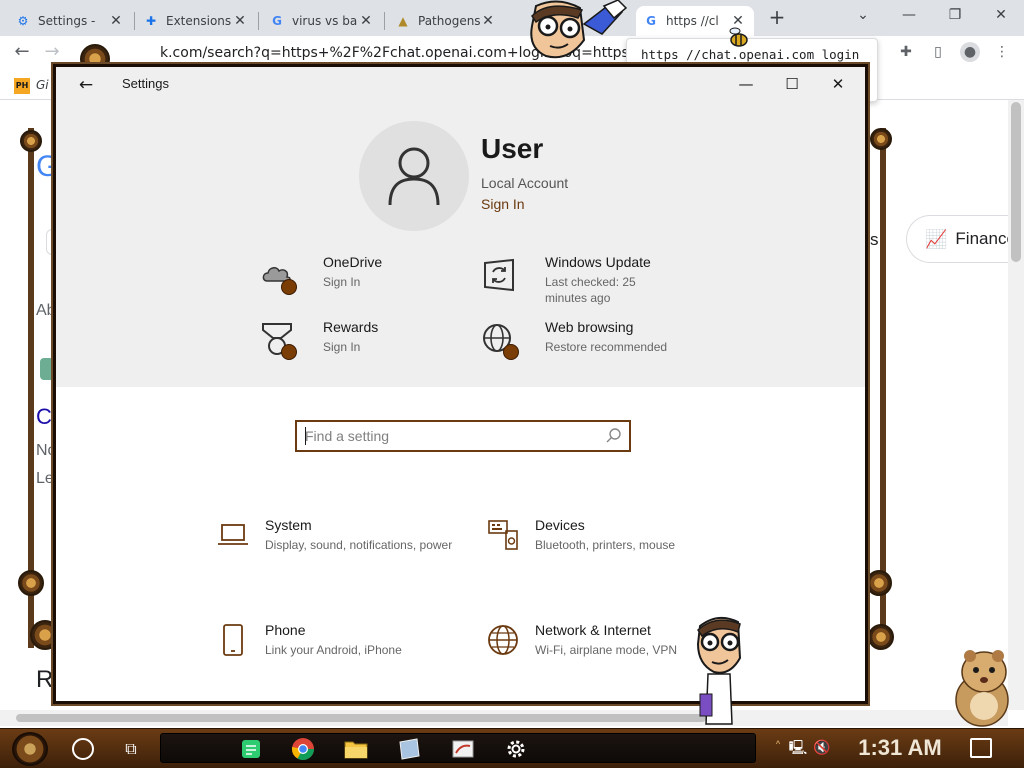  I want to click on user-name: User, so click(512, 148).